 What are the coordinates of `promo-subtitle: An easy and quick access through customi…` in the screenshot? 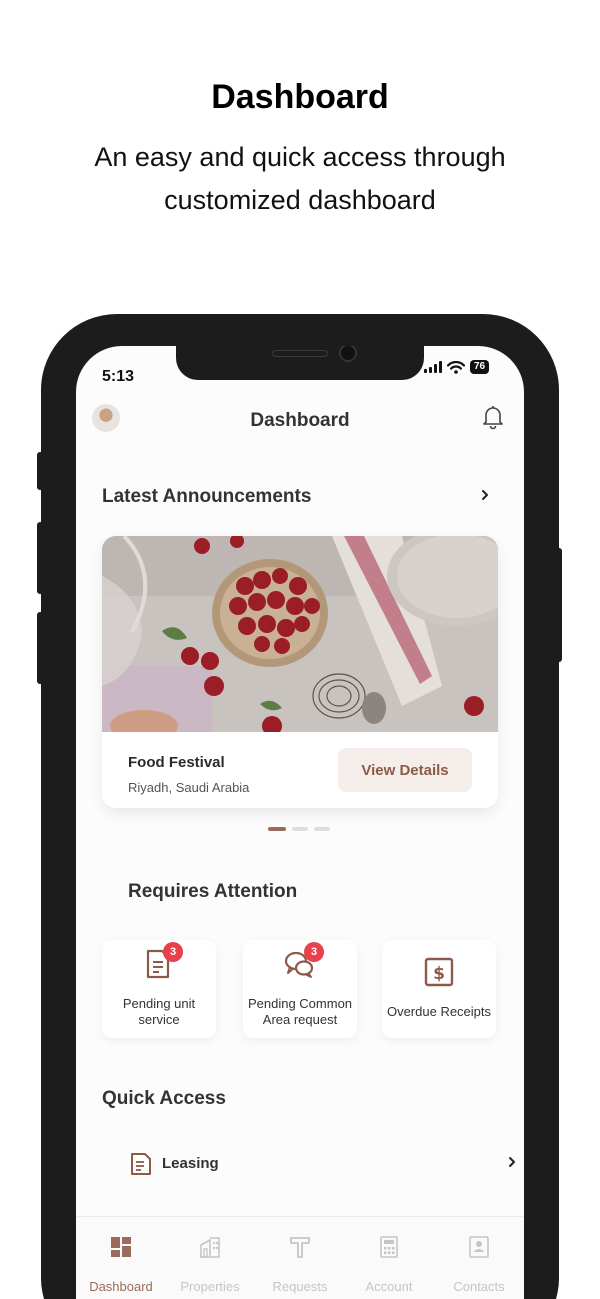 It's located at (300, 178).